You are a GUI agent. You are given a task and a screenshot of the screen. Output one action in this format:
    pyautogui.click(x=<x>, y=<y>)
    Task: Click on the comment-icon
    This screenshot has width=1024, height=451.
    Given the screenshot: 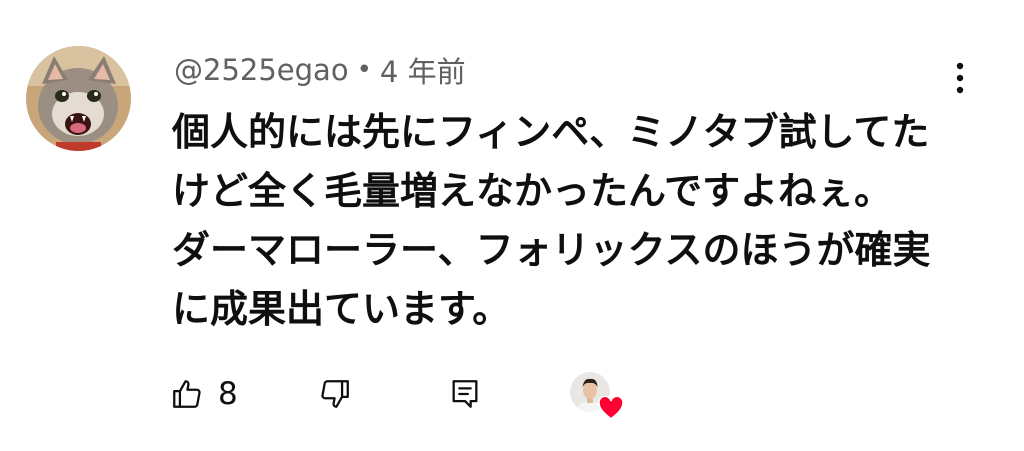 What is the action you would take?
    pyautogui.click(x=465, y=394)
    